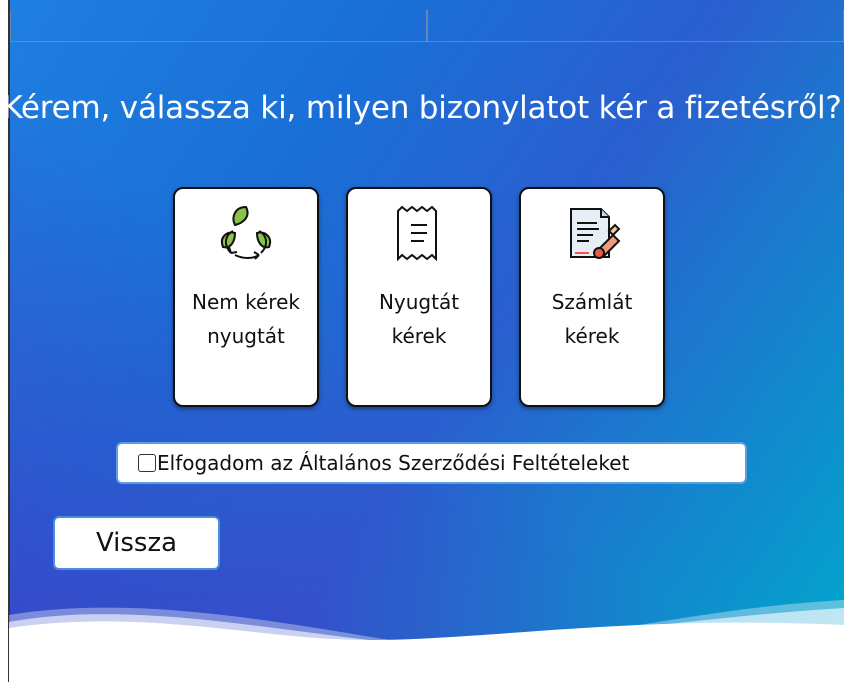 The width and height of the screenshot is (844, 682). Describe the element at coordinates (592, 319) in the screenshot. I see `invoice-label: Számlát kérek` at that location.